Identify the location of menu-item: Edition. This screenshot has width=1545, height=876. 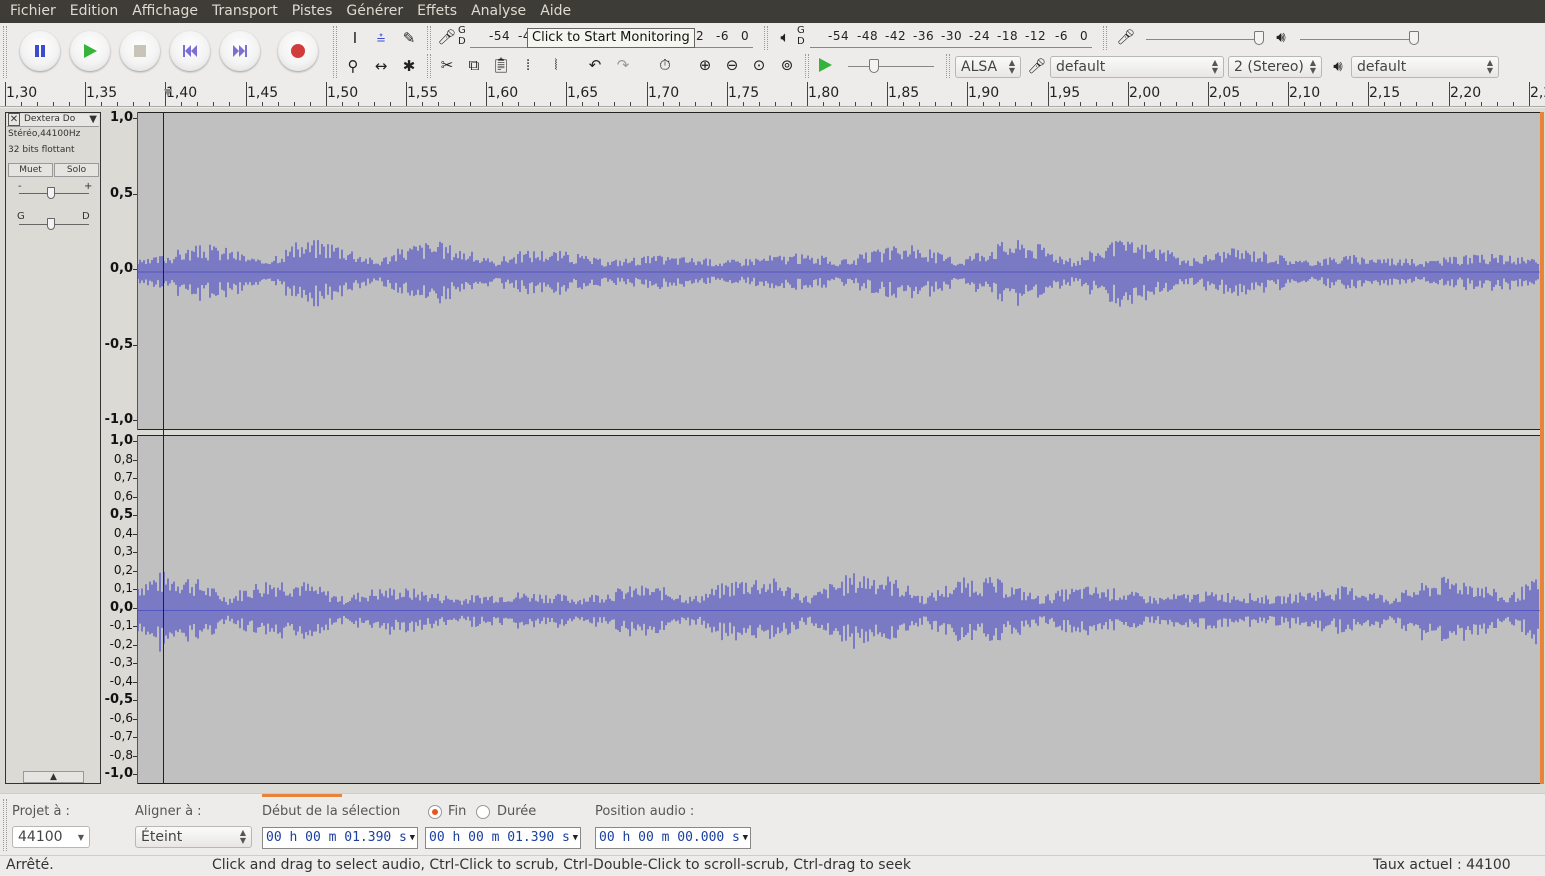
(94, 11).